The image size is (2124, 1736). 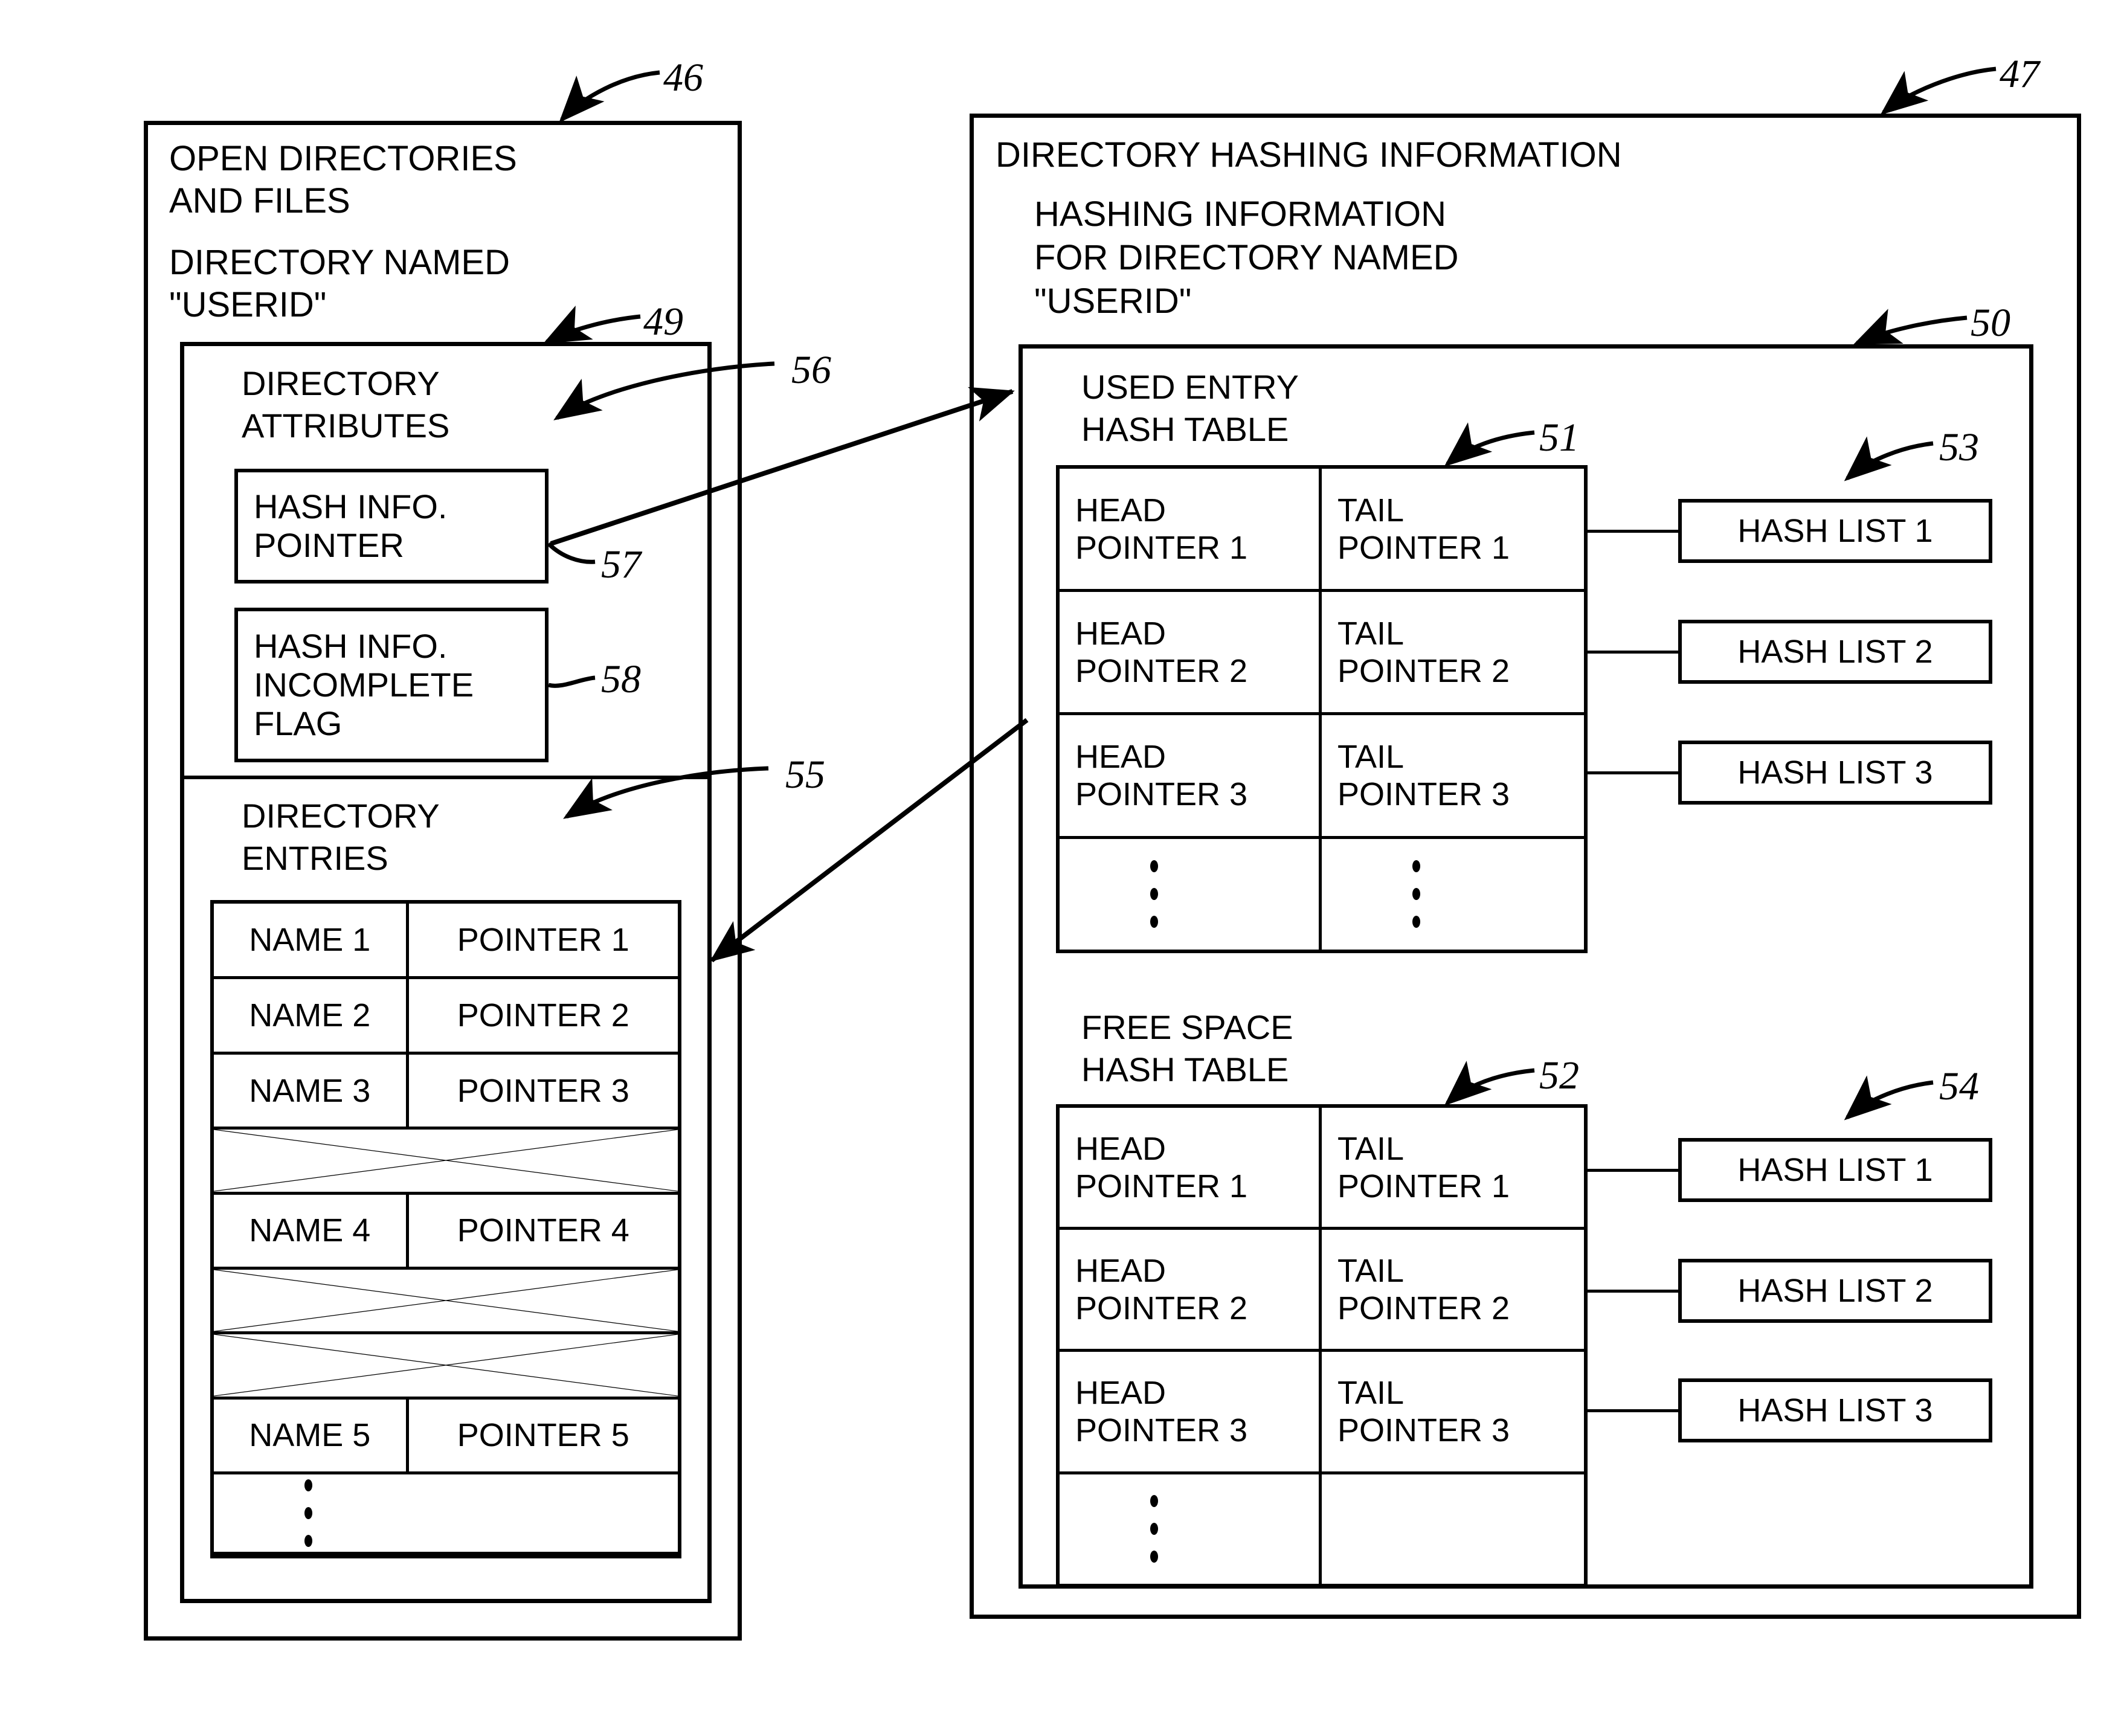 What do you see at coordinates (811, 370) in the screenshot?
I see `reference-numeral-56: 56` at bounding box center [811, 370].